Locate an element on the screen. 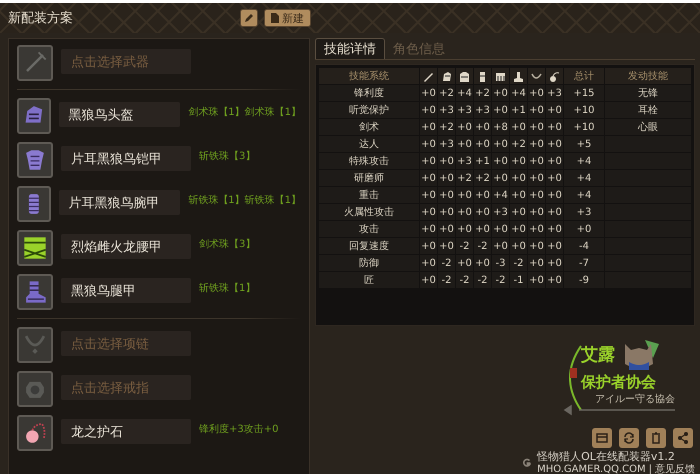  helmet-slot is located at coordinates (34, 116).